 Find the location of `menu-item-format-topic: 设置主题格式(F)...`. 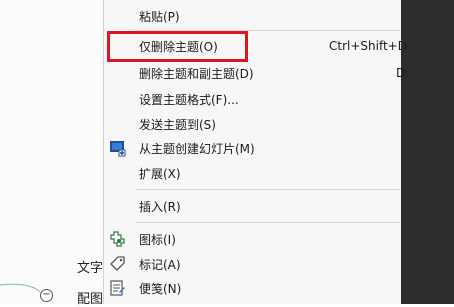

menu-item-format-topic: 设置主题格式(F)... is located at coordinates (252, 99).